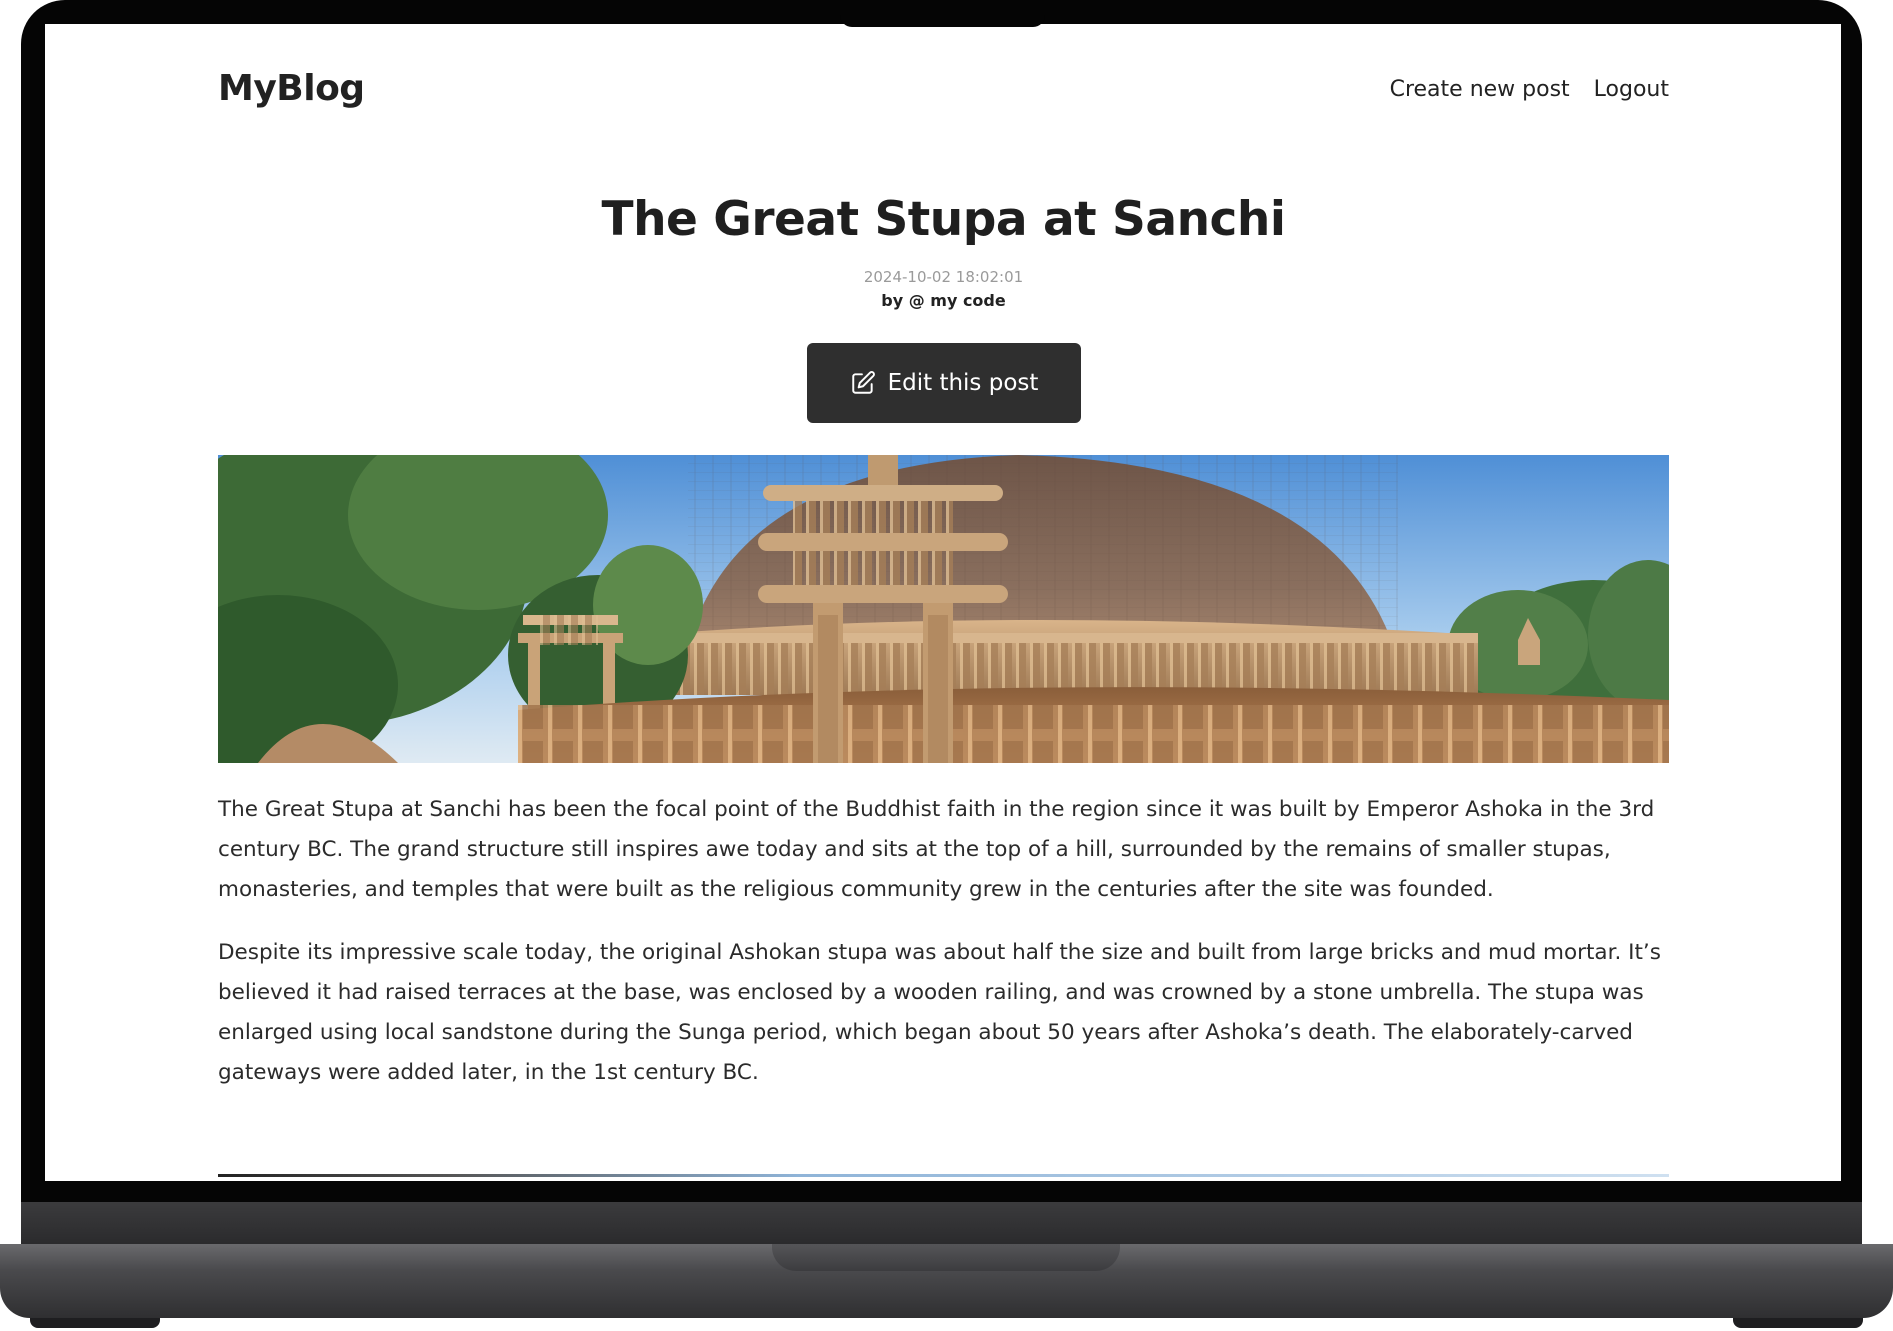 This screenshot has width=1893, height=1331. Describe the element at coordinates (943, 300) in the screenshot. I see `post-author: by @ my code` at that location.